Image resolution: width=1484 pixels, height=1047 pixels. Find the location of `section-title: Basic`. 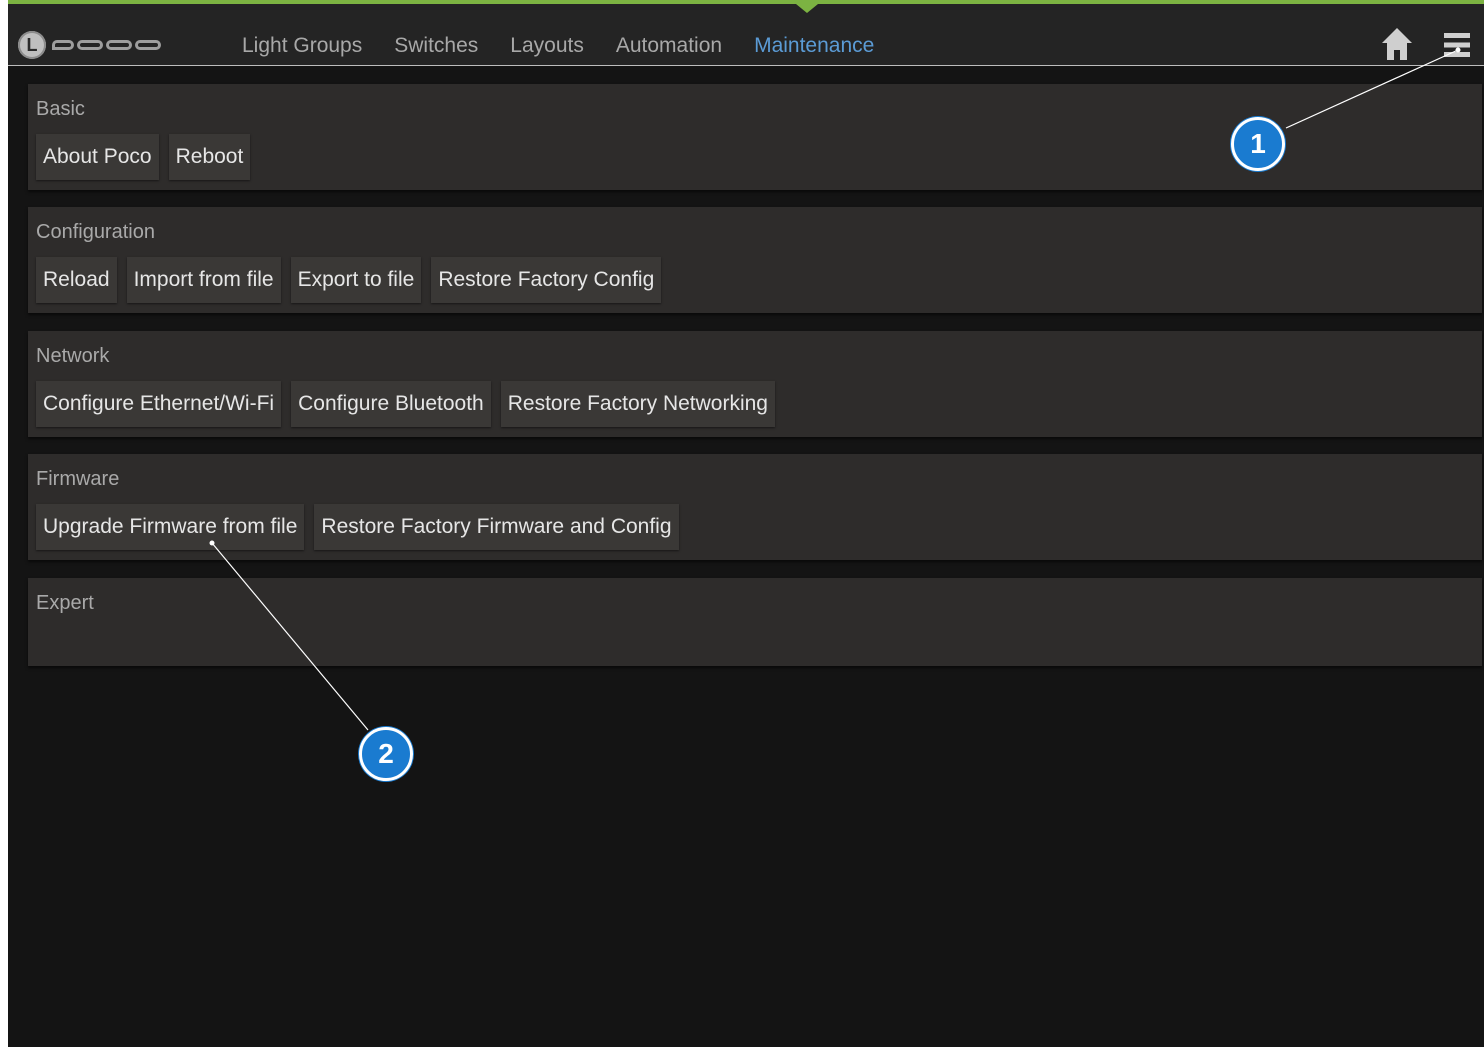

section-title: Basic is located at coordinates (60, 109).